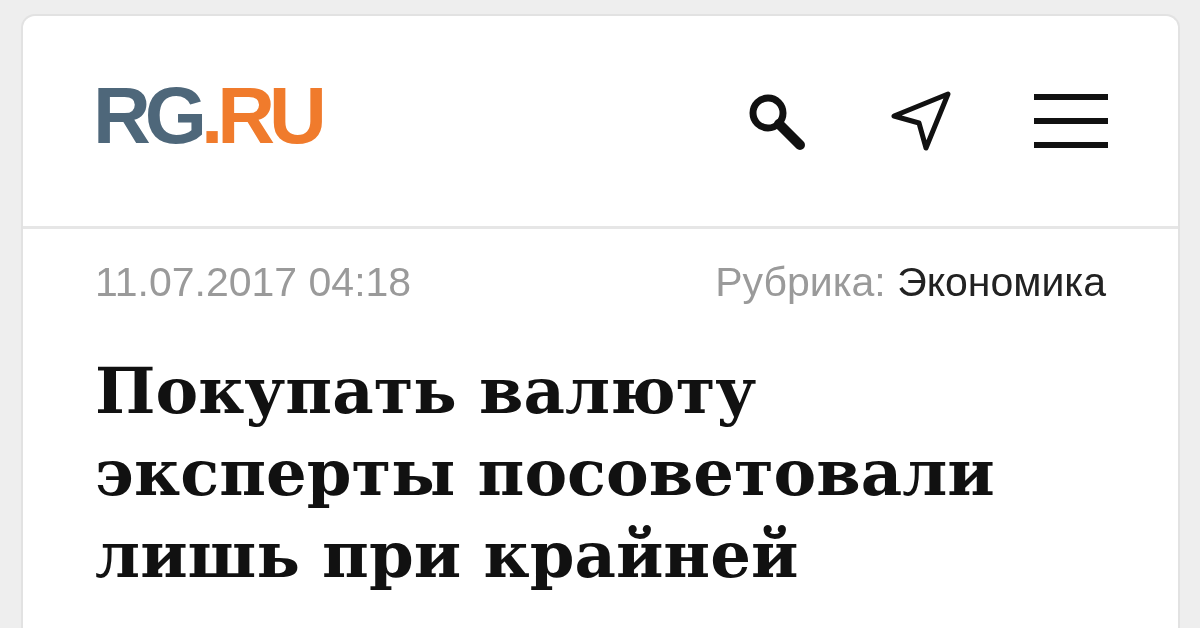 The image size is (1200, 628). What do you see at coordinates (800, 282) in the screenshot?
I see `rubric-label: Рубрика:` at bounding box center [800, 282].